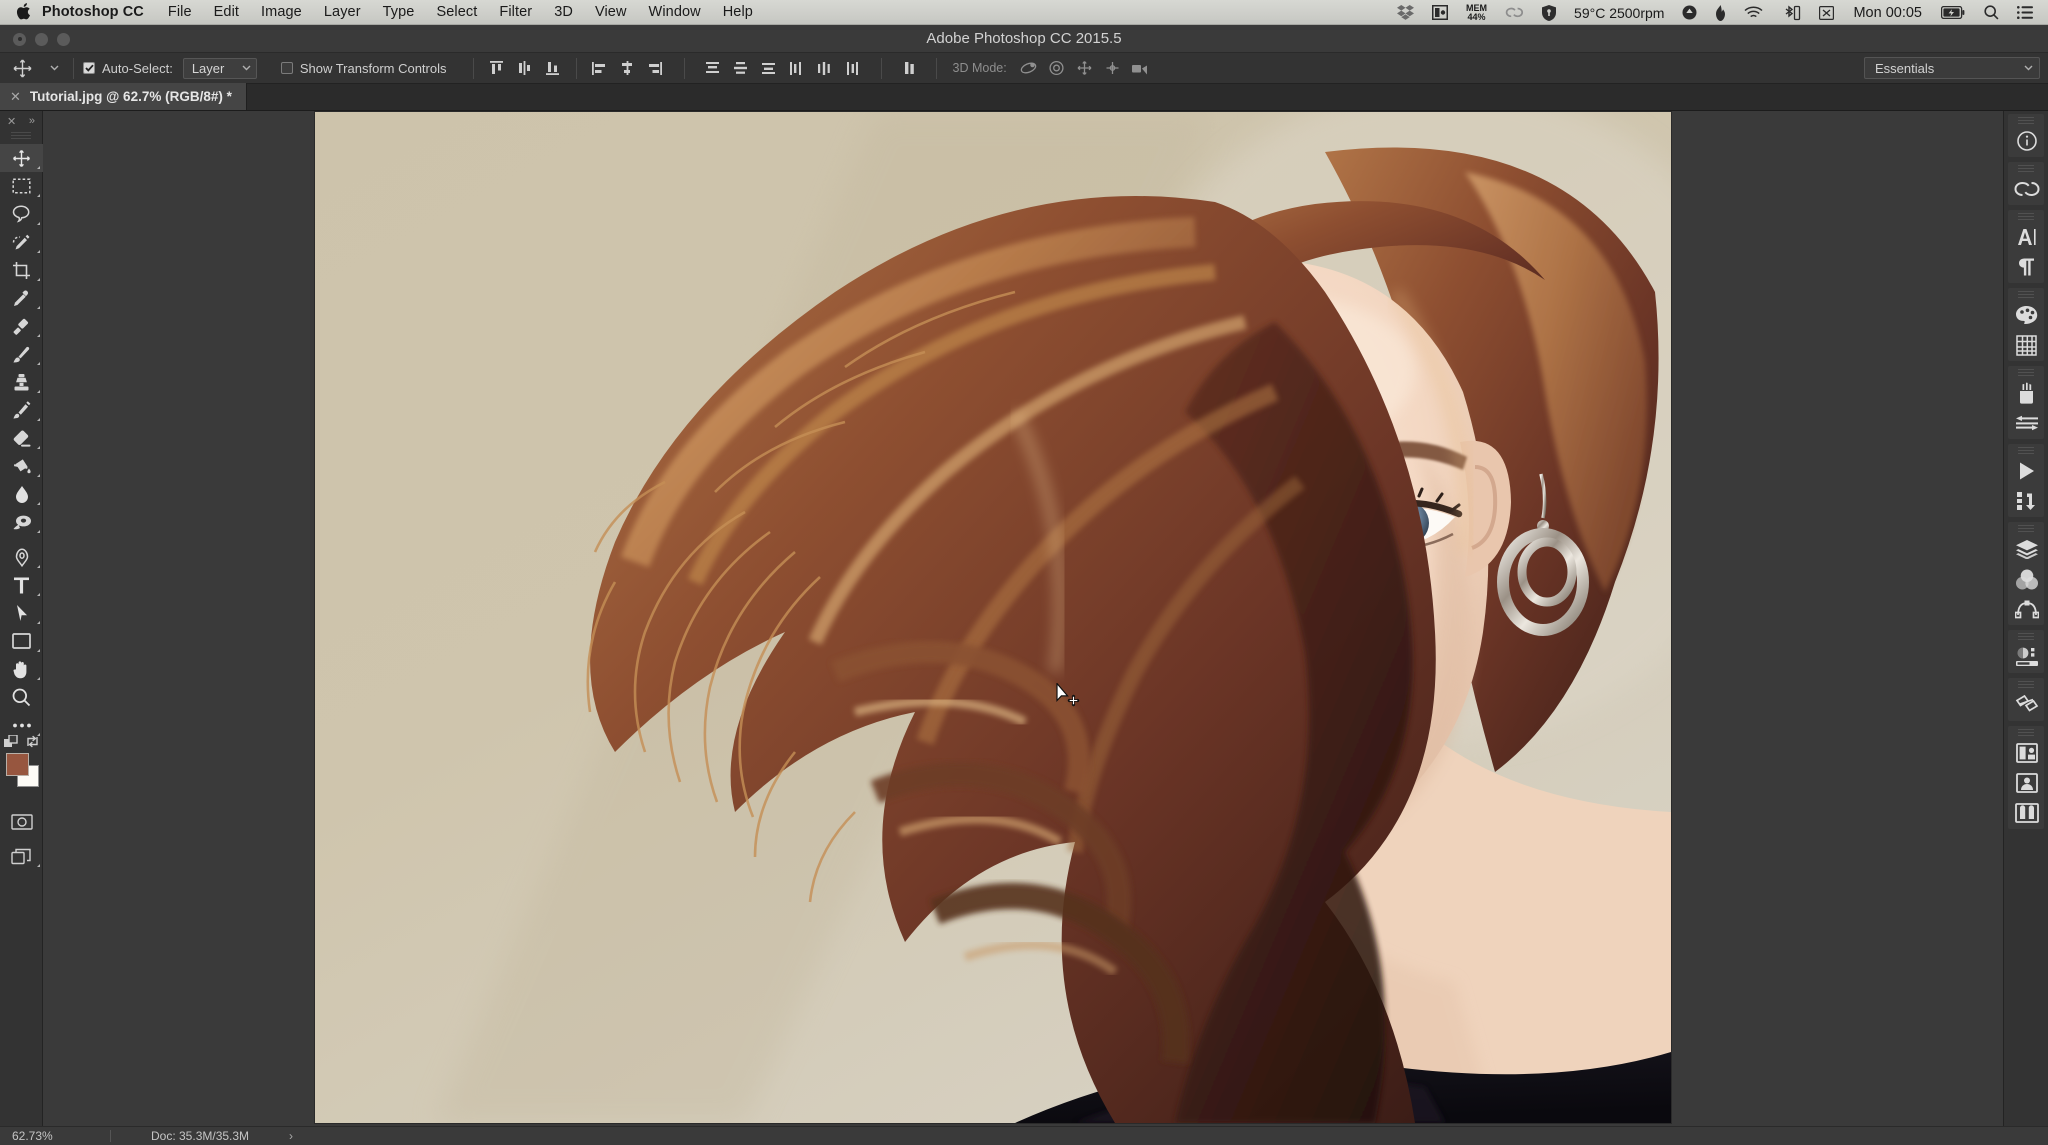  I want to click on expand-panel-icon: », so click(32, 121).